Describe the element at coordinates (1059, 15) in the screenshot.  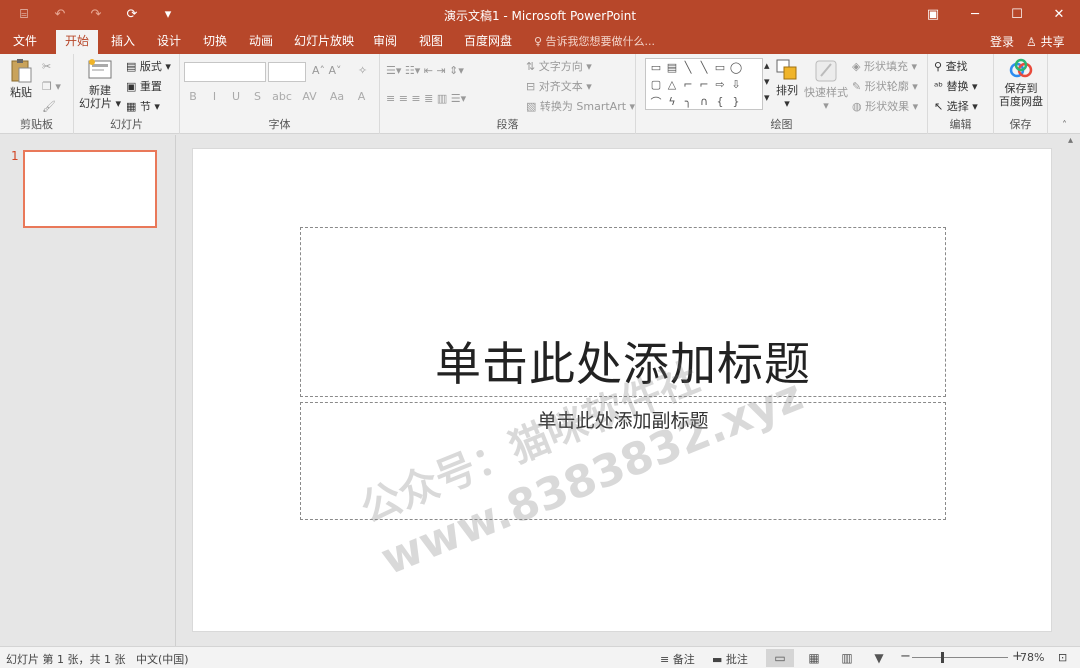
I see `close-button: ✕` at that location.